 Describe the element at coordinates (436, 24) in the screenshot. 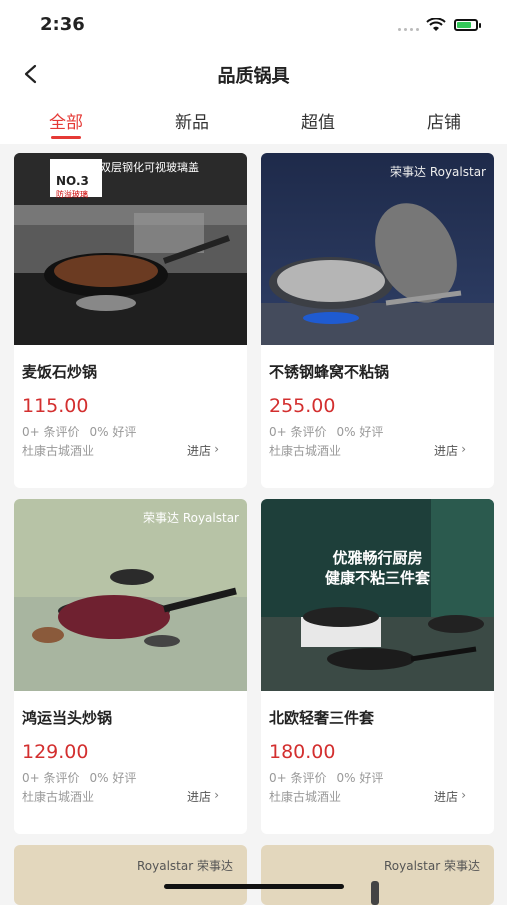

I see `wifi-icon` at that location.